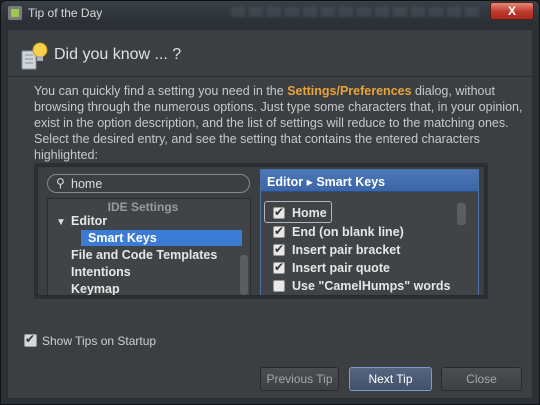  What do you see at coordinates (89, 221) in the screenshot?
I see `tree-item-editor: Editor` at bounding box center [89, 221].